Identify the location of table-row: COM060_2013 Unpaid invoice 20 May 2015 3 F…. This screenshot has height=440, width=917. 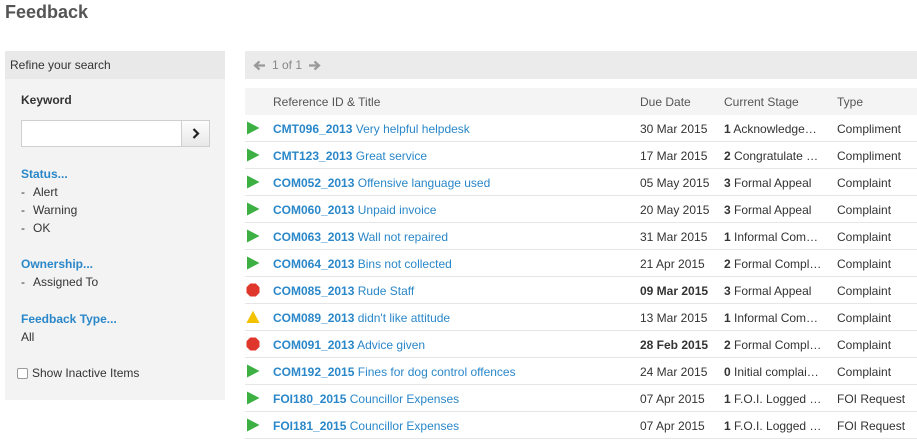
(581, 209).